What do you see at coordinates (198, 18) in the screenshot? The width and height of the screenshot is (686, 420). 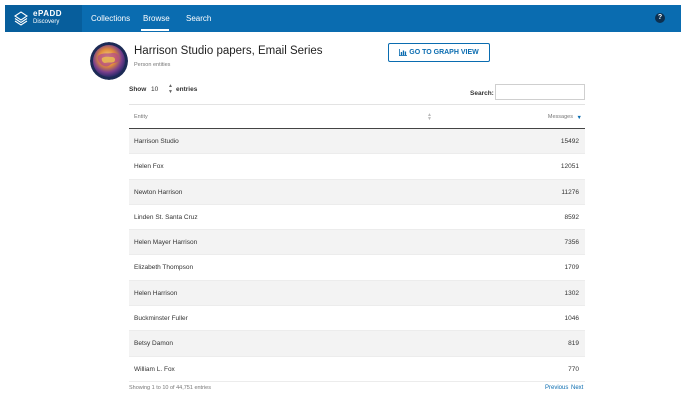 I see `nav-search: Search` at bounding box center [198, 18].